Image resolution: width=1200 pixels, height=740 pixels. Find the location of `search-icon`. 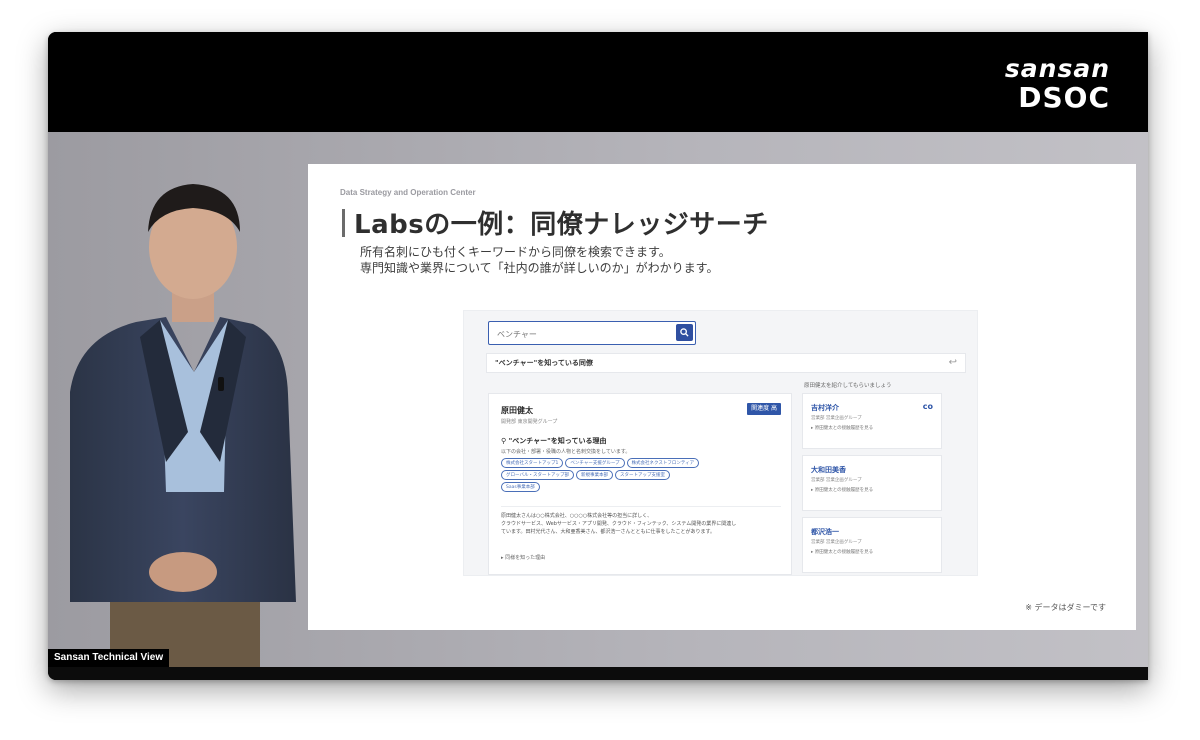

search-icon is located at coordinates (684, 332).